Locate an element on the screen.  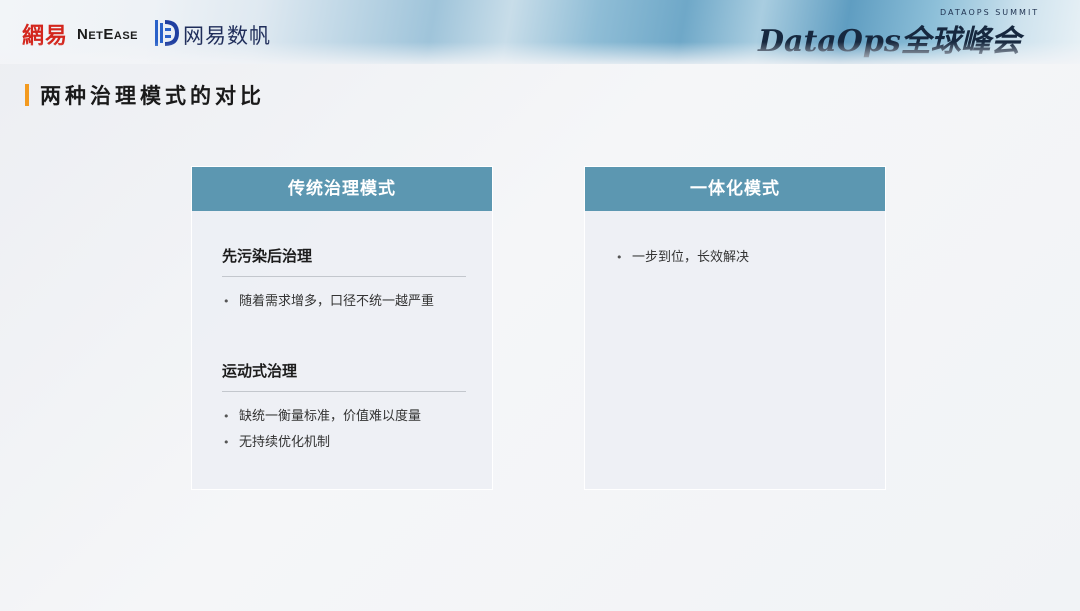
bullet-list: 缺统一衡量标准，价值难以度量 无持续优化机制 is located at coordinates (344, 430).